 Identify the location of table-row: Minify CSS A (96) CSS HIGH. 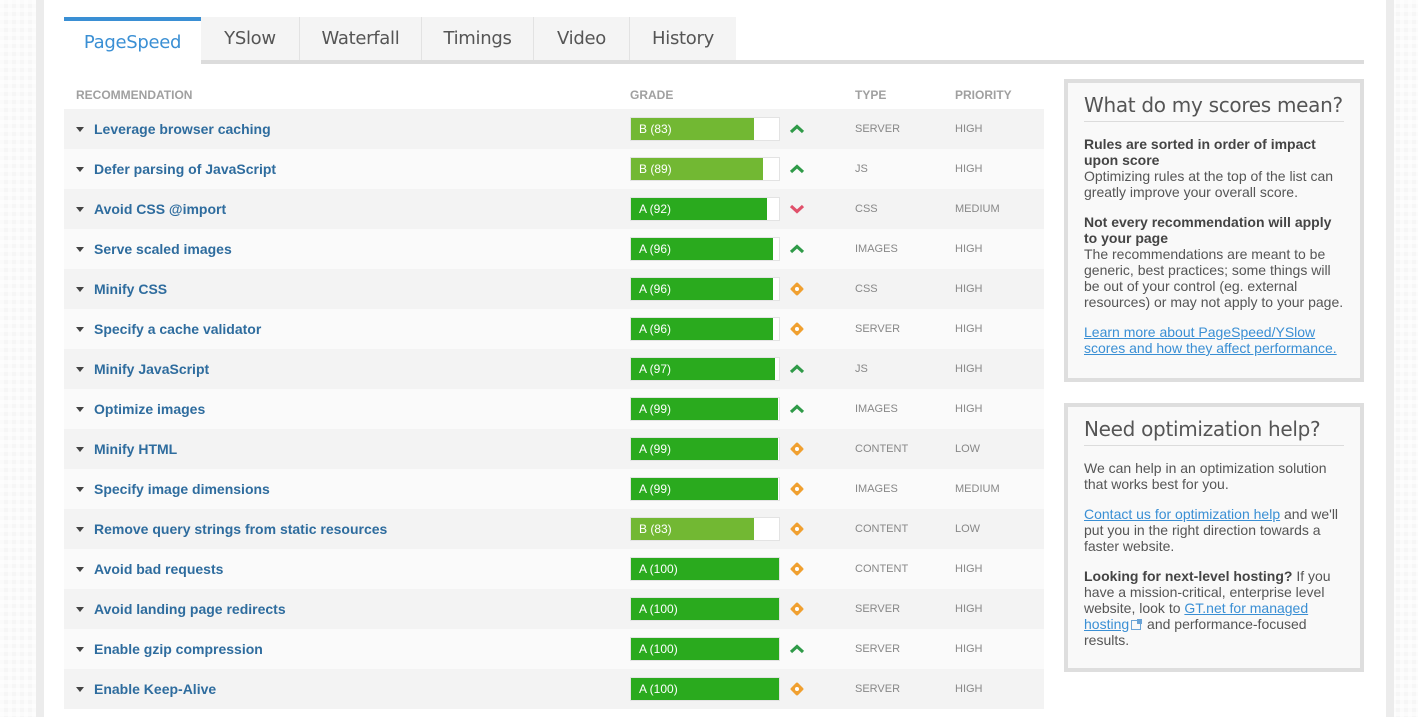
(554, 289).